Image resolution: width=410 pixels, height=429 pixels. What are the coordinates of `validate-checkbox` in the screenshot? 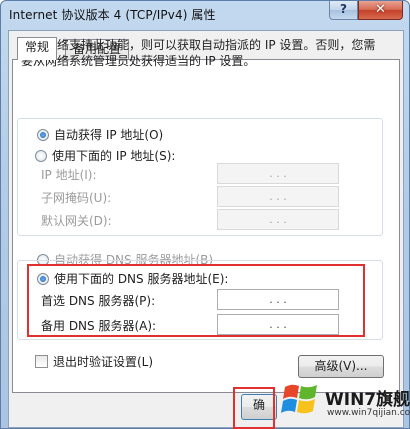 It's located at (41, 361).